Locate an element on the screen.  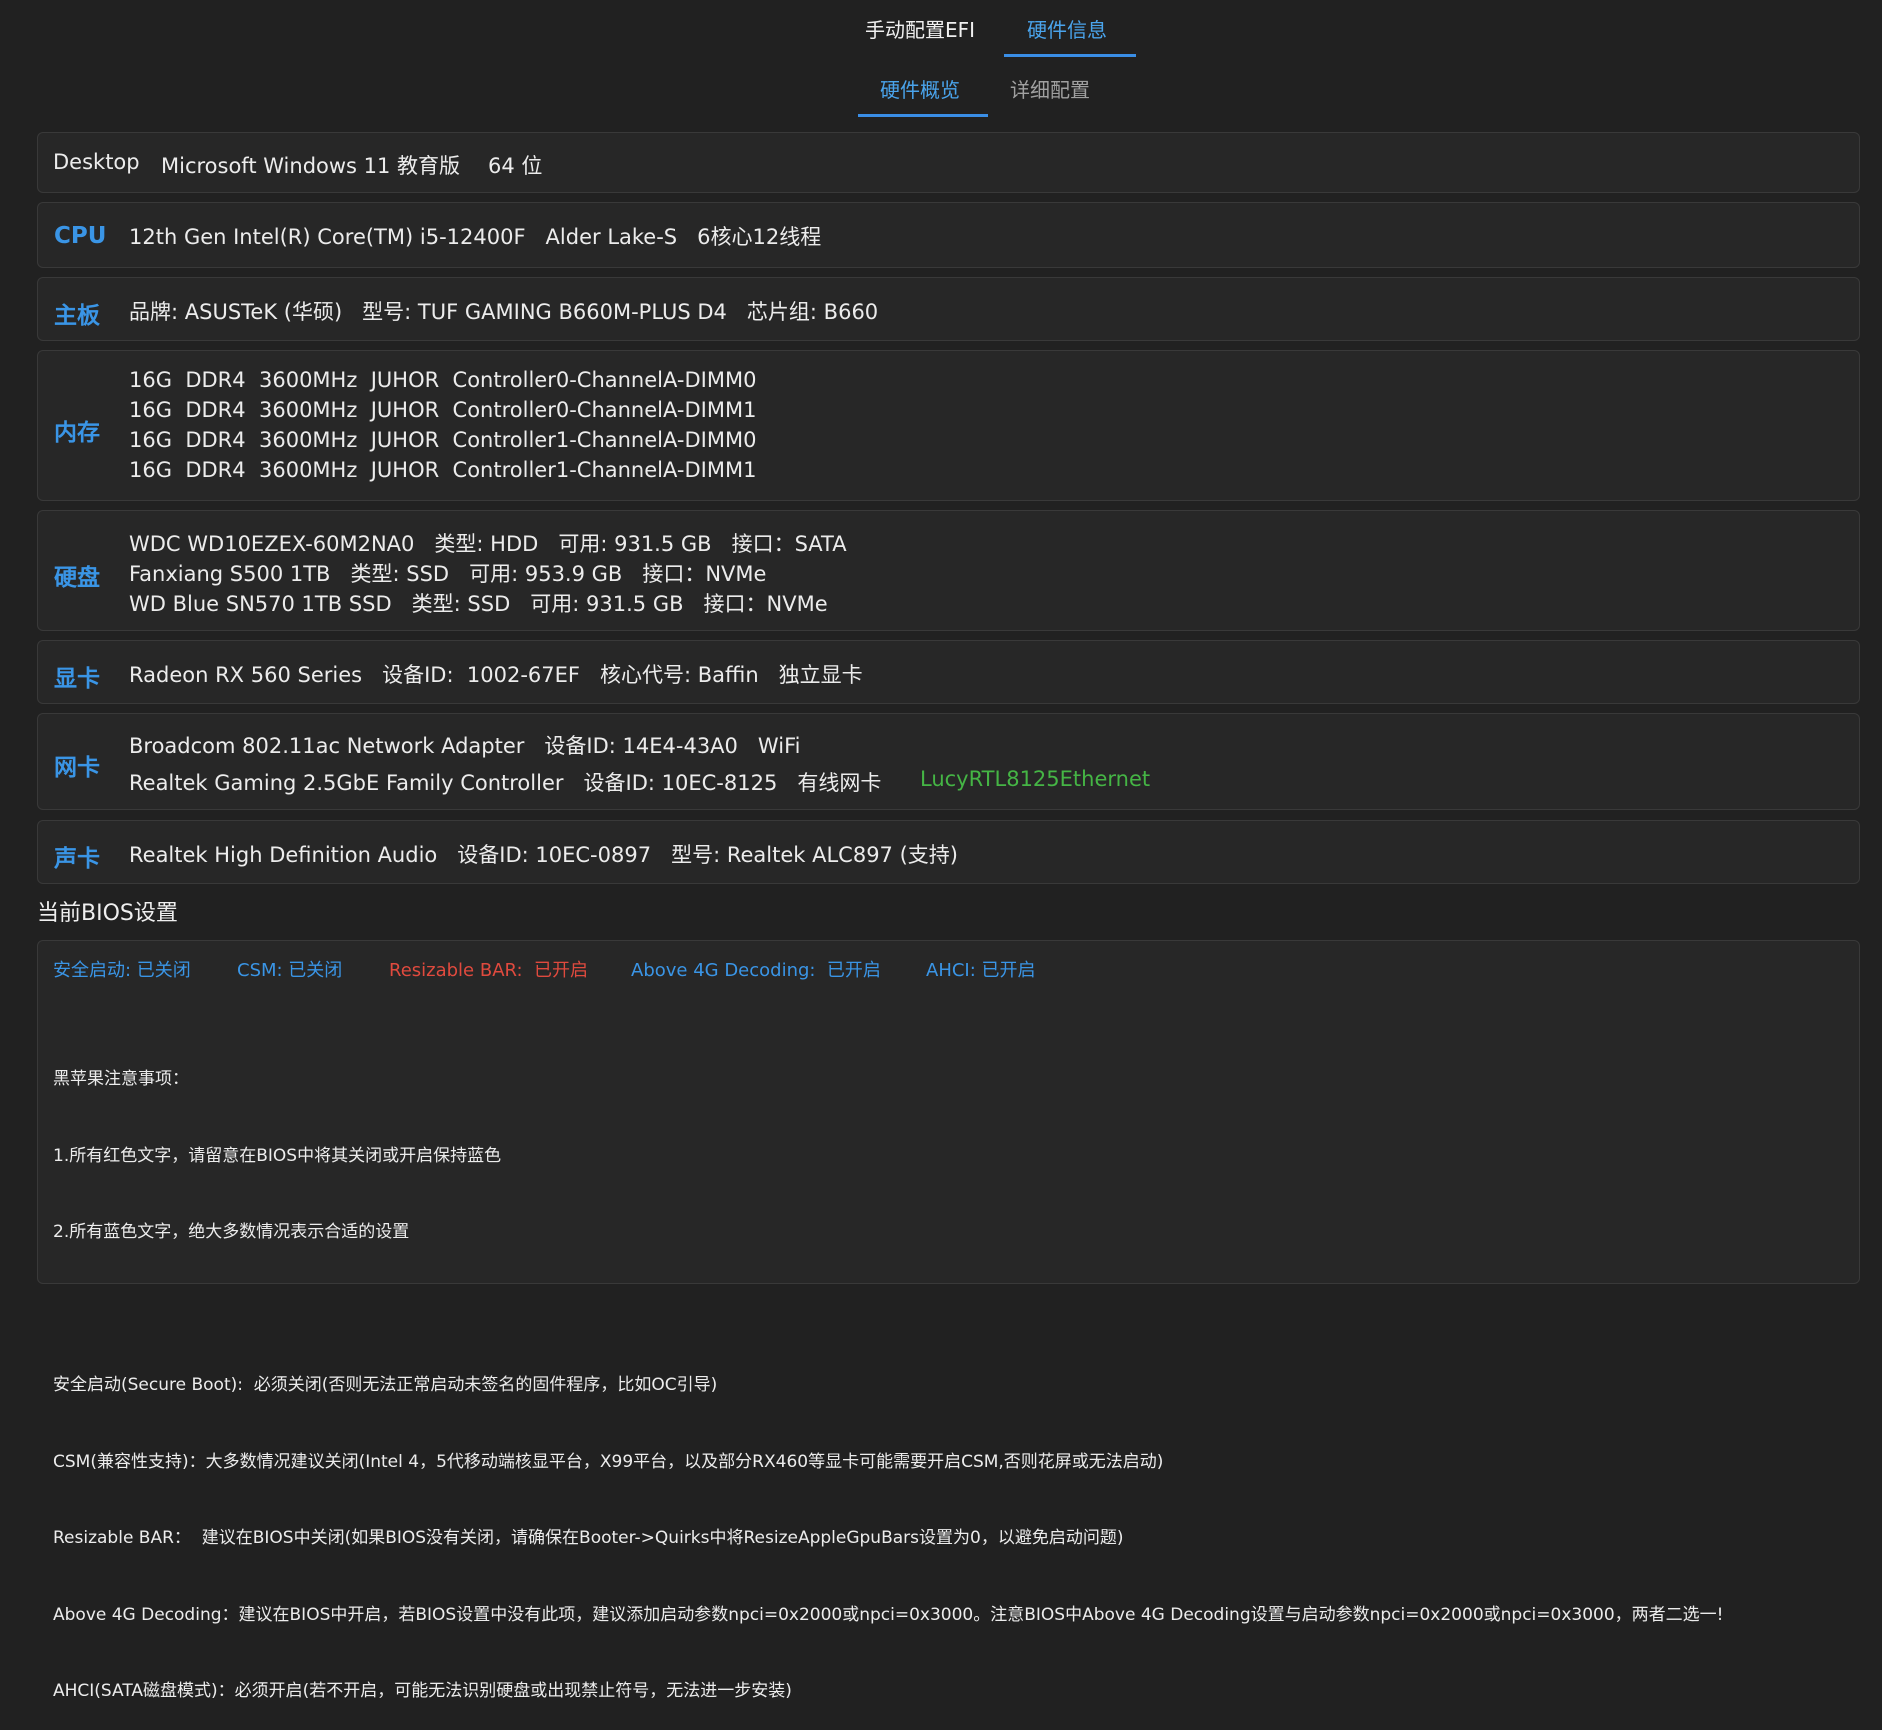
bios-above4g: Above 4G Decoding: 已开启 is located at coordinates (756, 970).